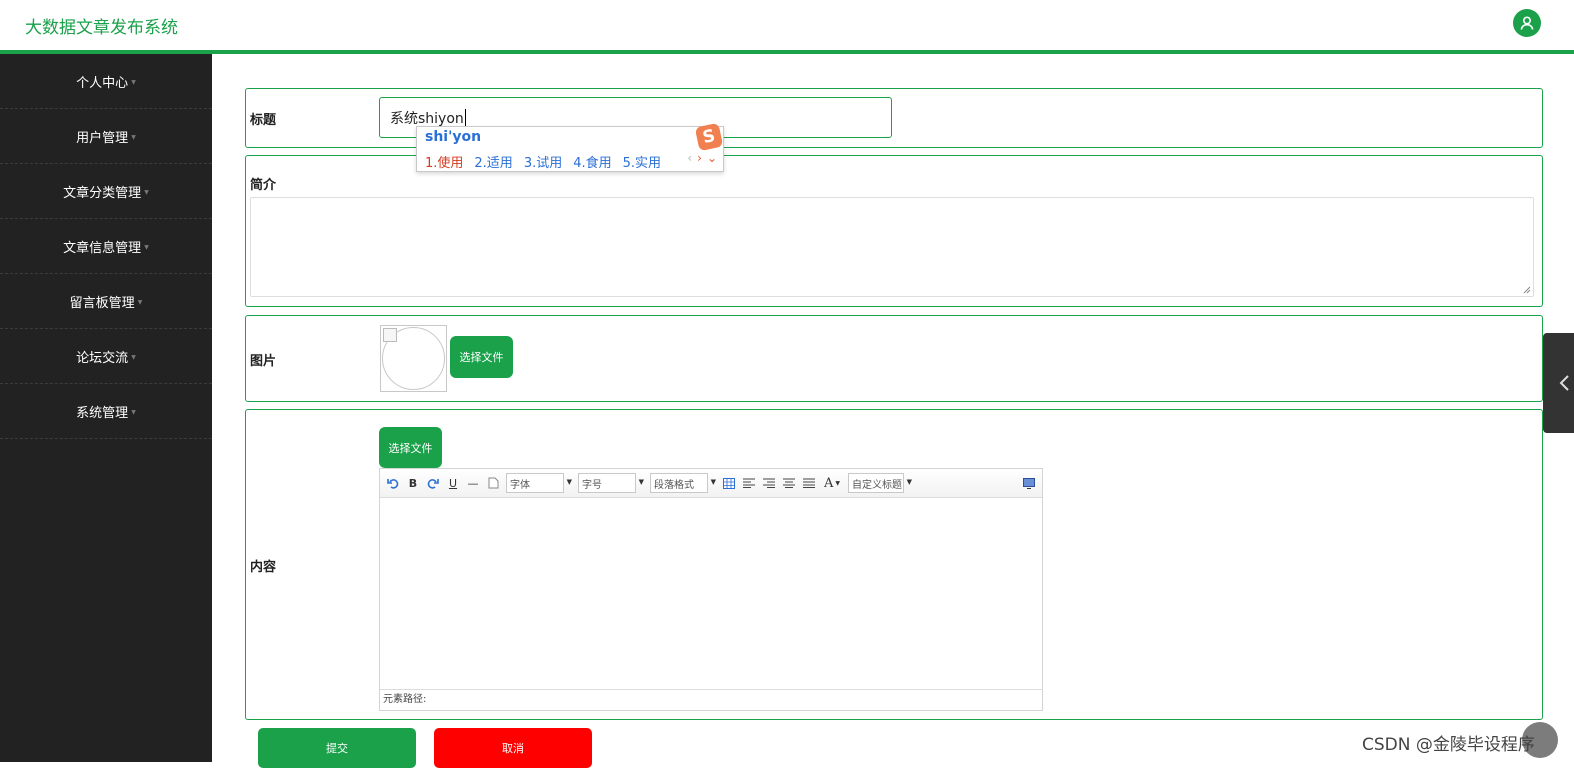 Image resolution: width=1574 pixels, height=768 pixels. Describe the element at coordinates (709, 137) in the screenshot. I see `ime-logo-icon: S` at that location.